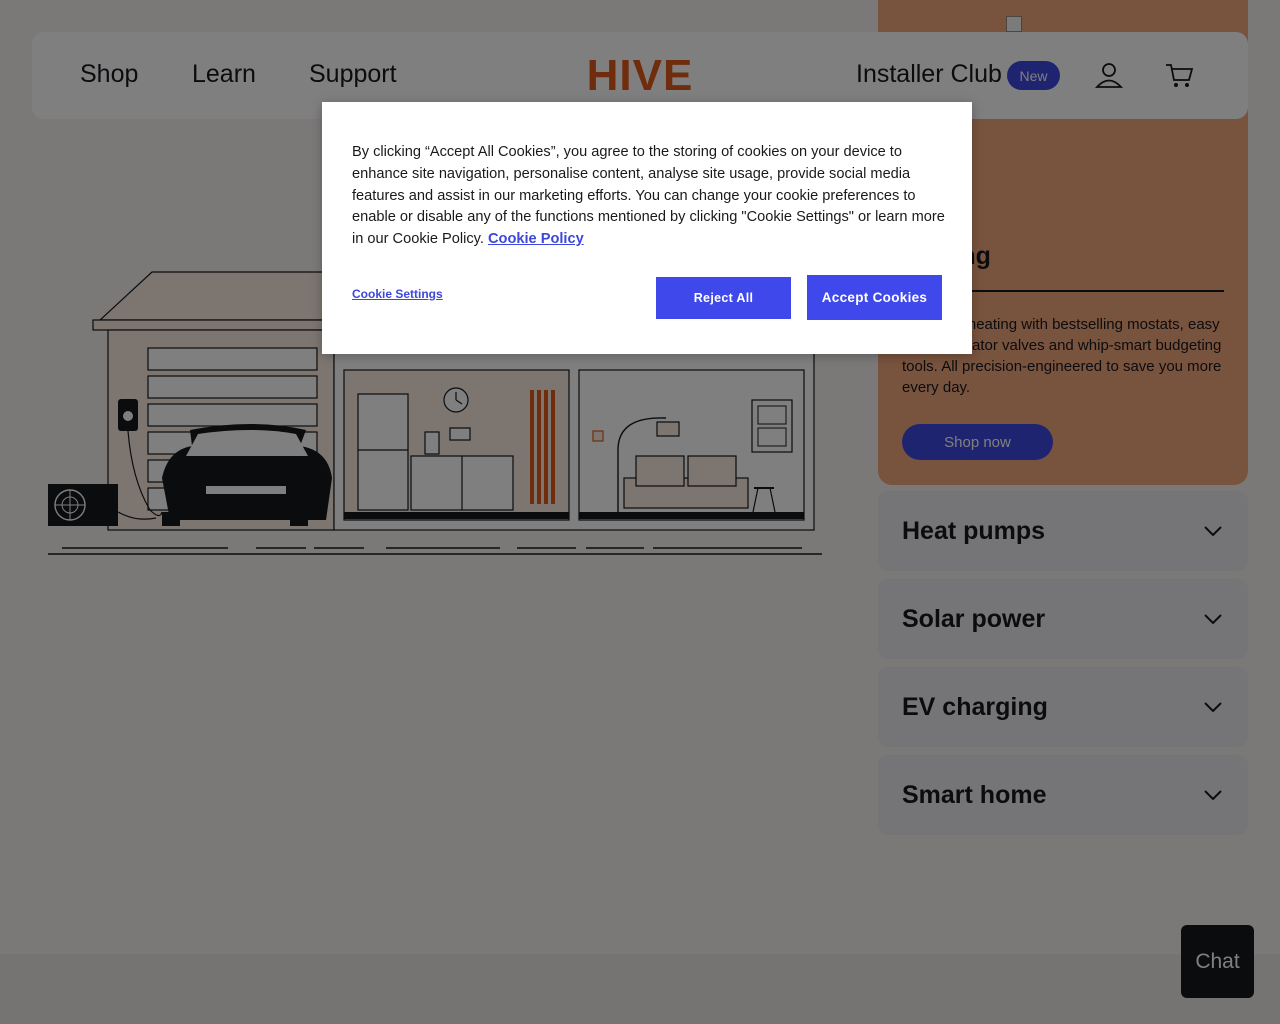 Image resolution: width=1280 pixels, height=1024 pixels. What do you see at coordinates (723, 298) in the screenshot?
I see `reject-all-button: Reject All` at bounding box center [723, 298].